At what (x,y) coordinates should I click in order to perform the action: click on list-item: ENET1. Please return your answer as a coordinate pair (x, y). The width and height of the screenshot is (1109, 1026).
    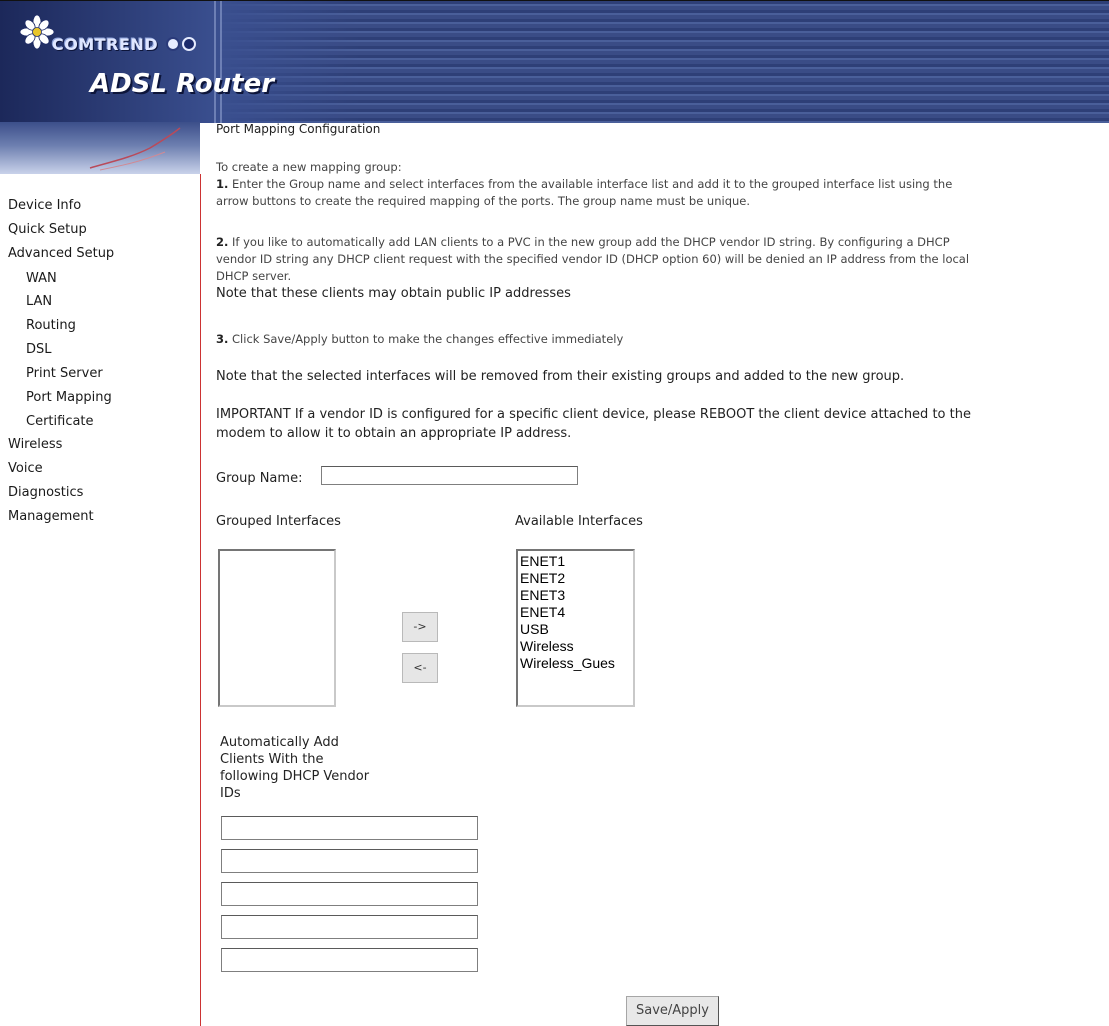
    Looking at the image, I should click on (575, 561).